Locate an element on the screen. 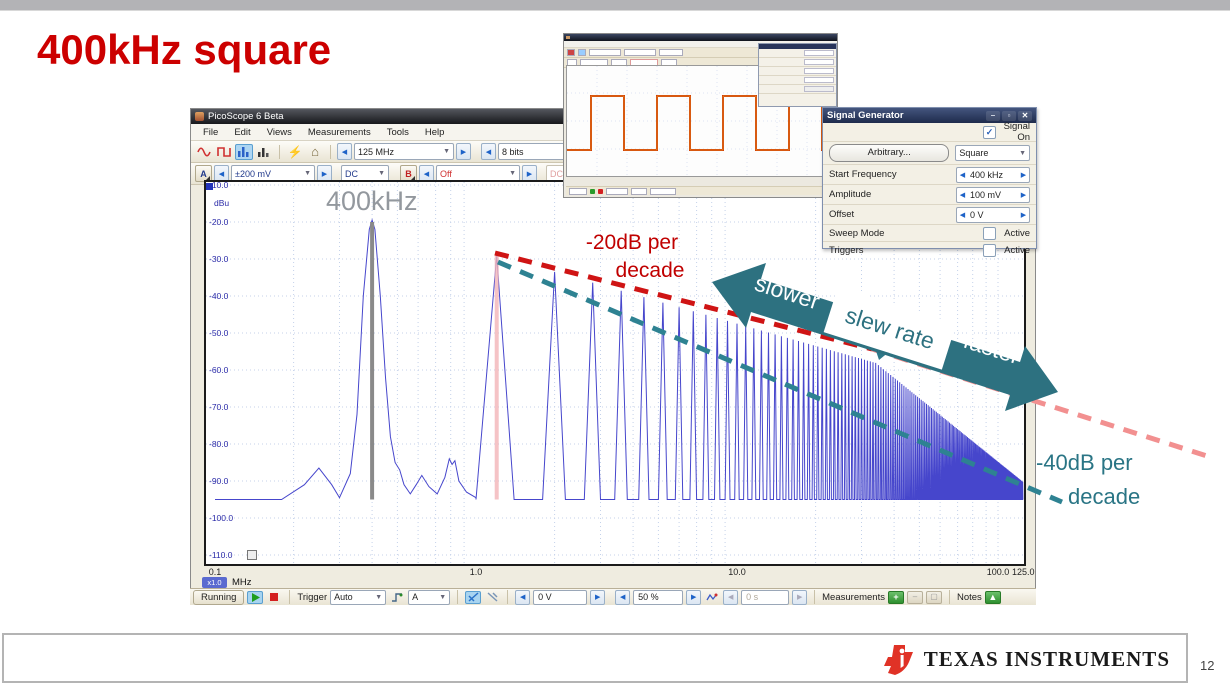 This screenshot has height=694, width=1230. y-tick-label: -50.0 is located at coordinates (219, 333).